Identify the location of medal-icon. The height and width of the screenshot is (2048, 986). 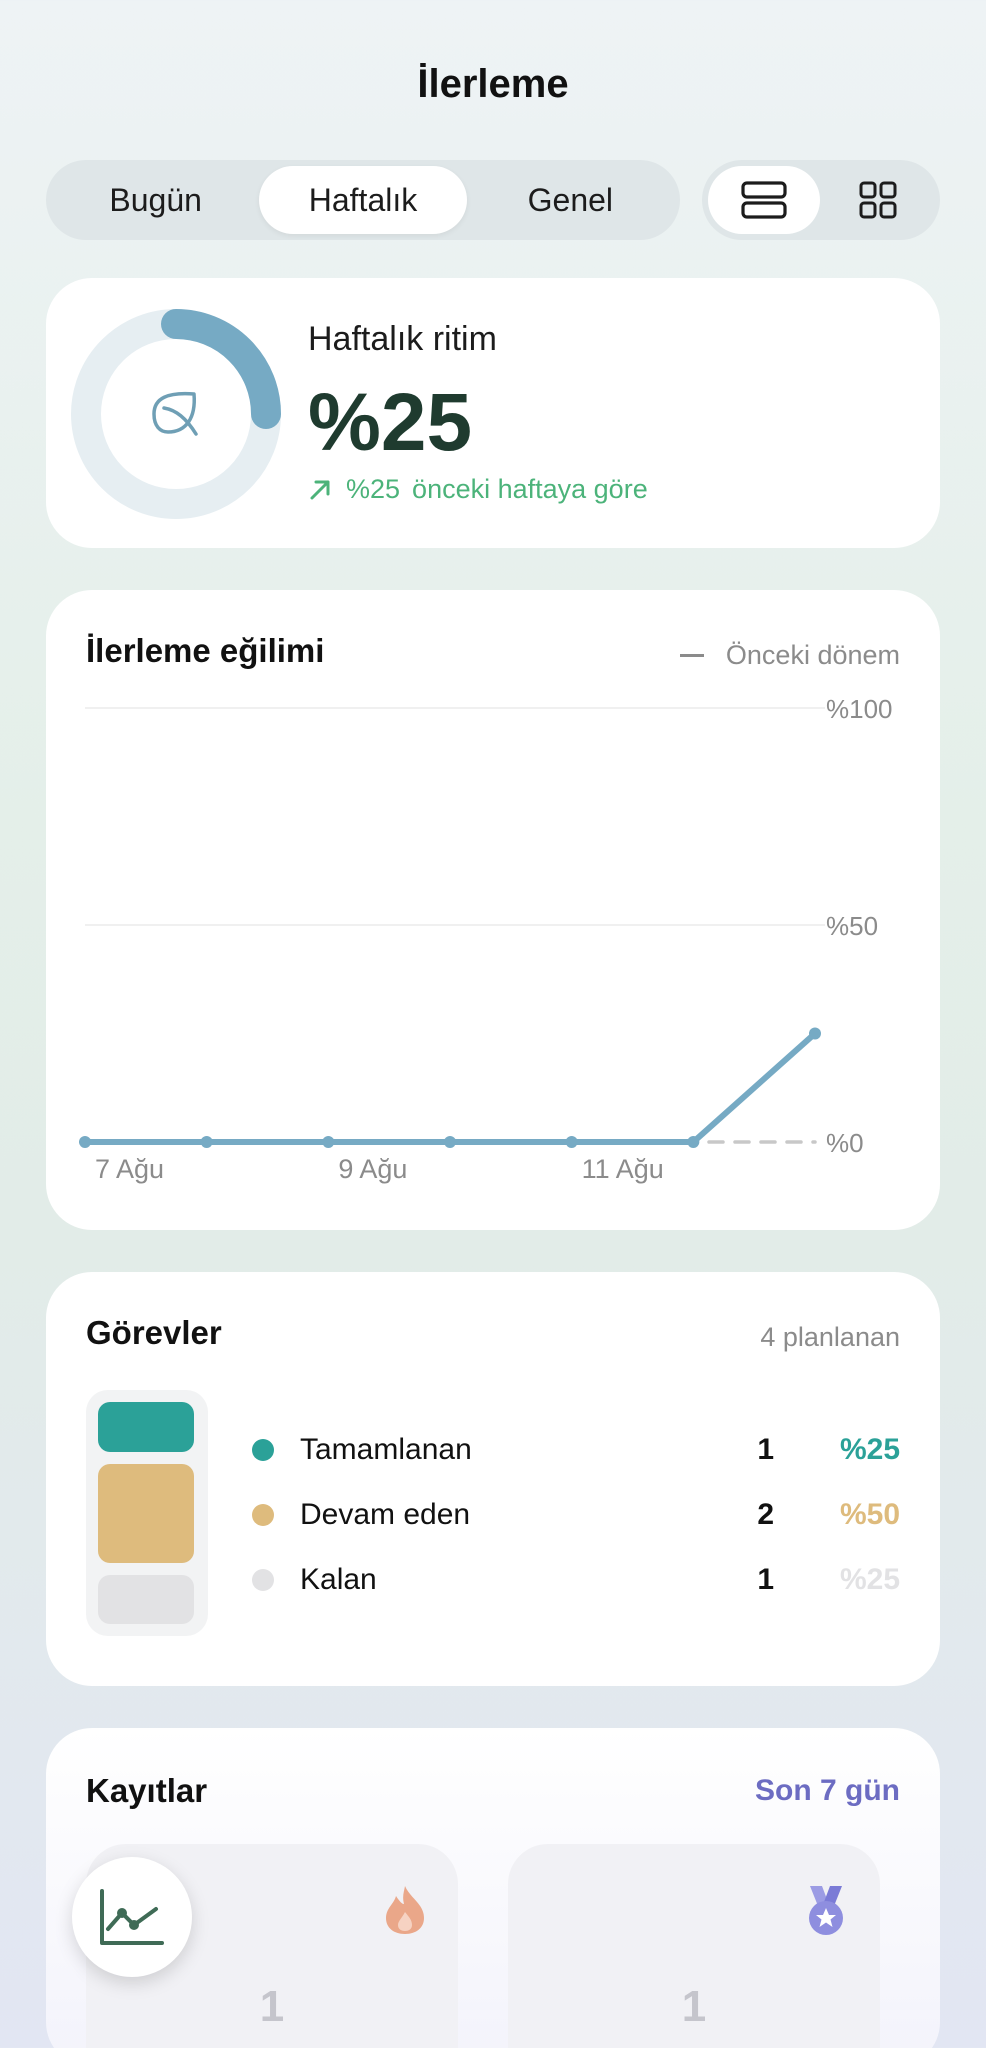
(826, 1910).